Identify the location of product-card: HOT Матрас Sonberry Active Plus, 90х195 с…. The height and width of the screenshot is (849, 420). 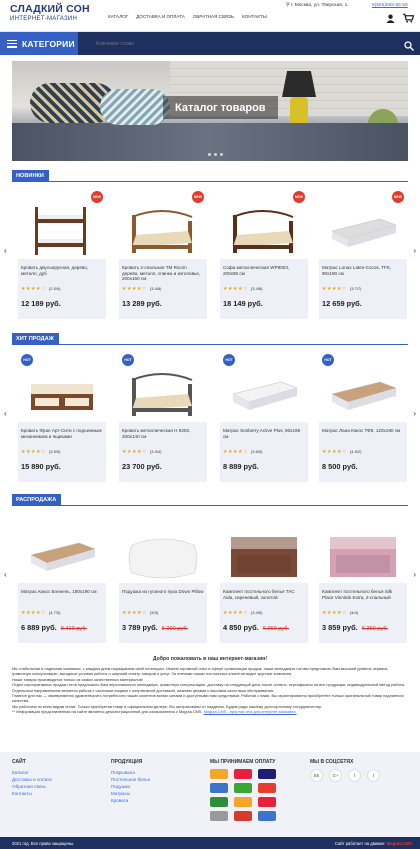
(264, 418).